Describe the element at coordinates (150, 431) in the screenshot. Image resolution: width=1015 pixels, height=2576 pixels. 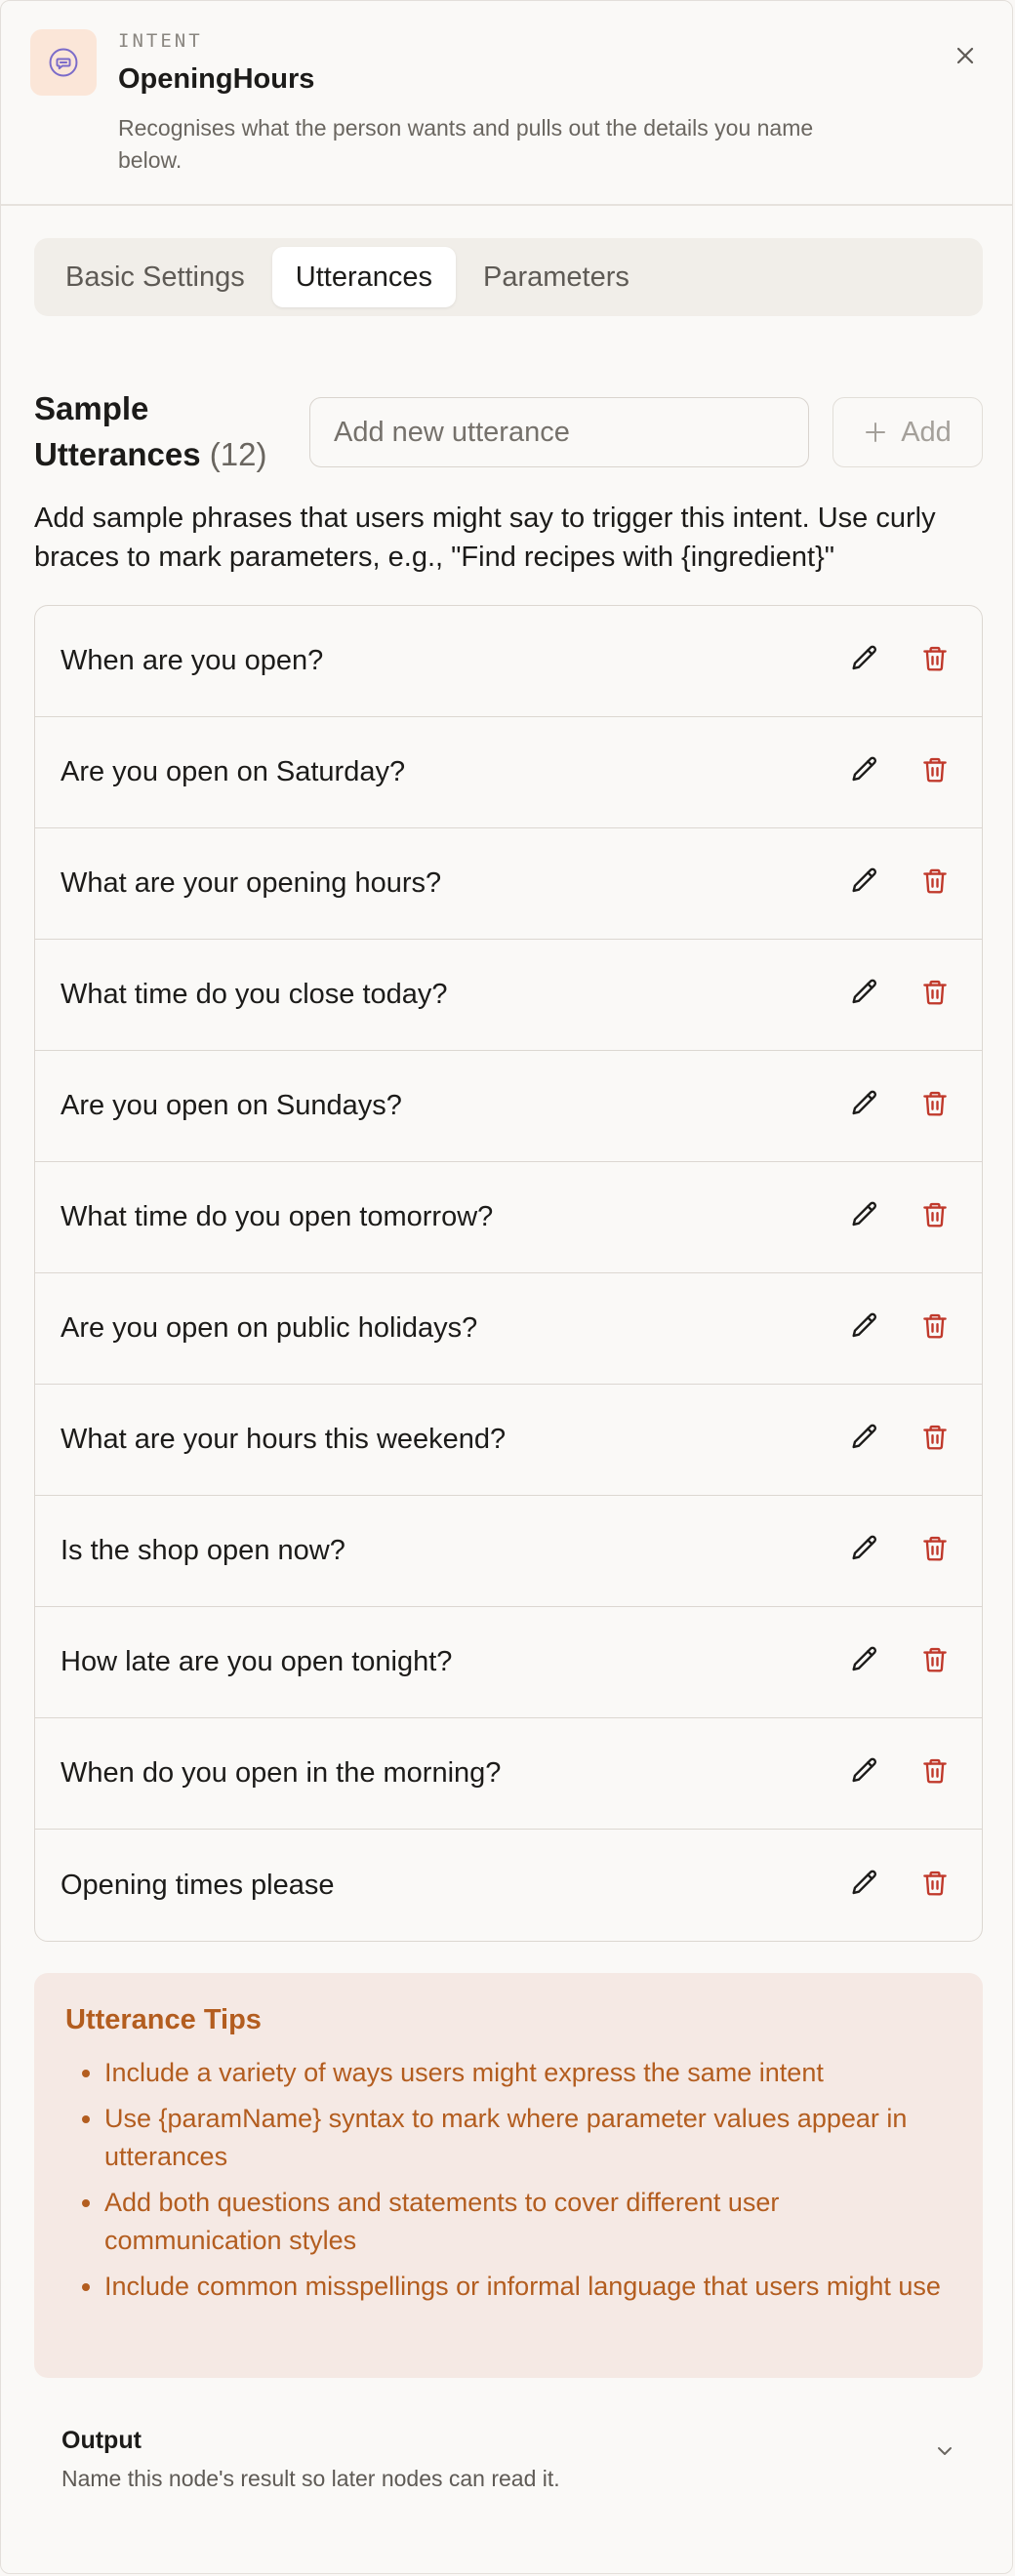
I see `section-title: Sample Utterances (12)` at that location.